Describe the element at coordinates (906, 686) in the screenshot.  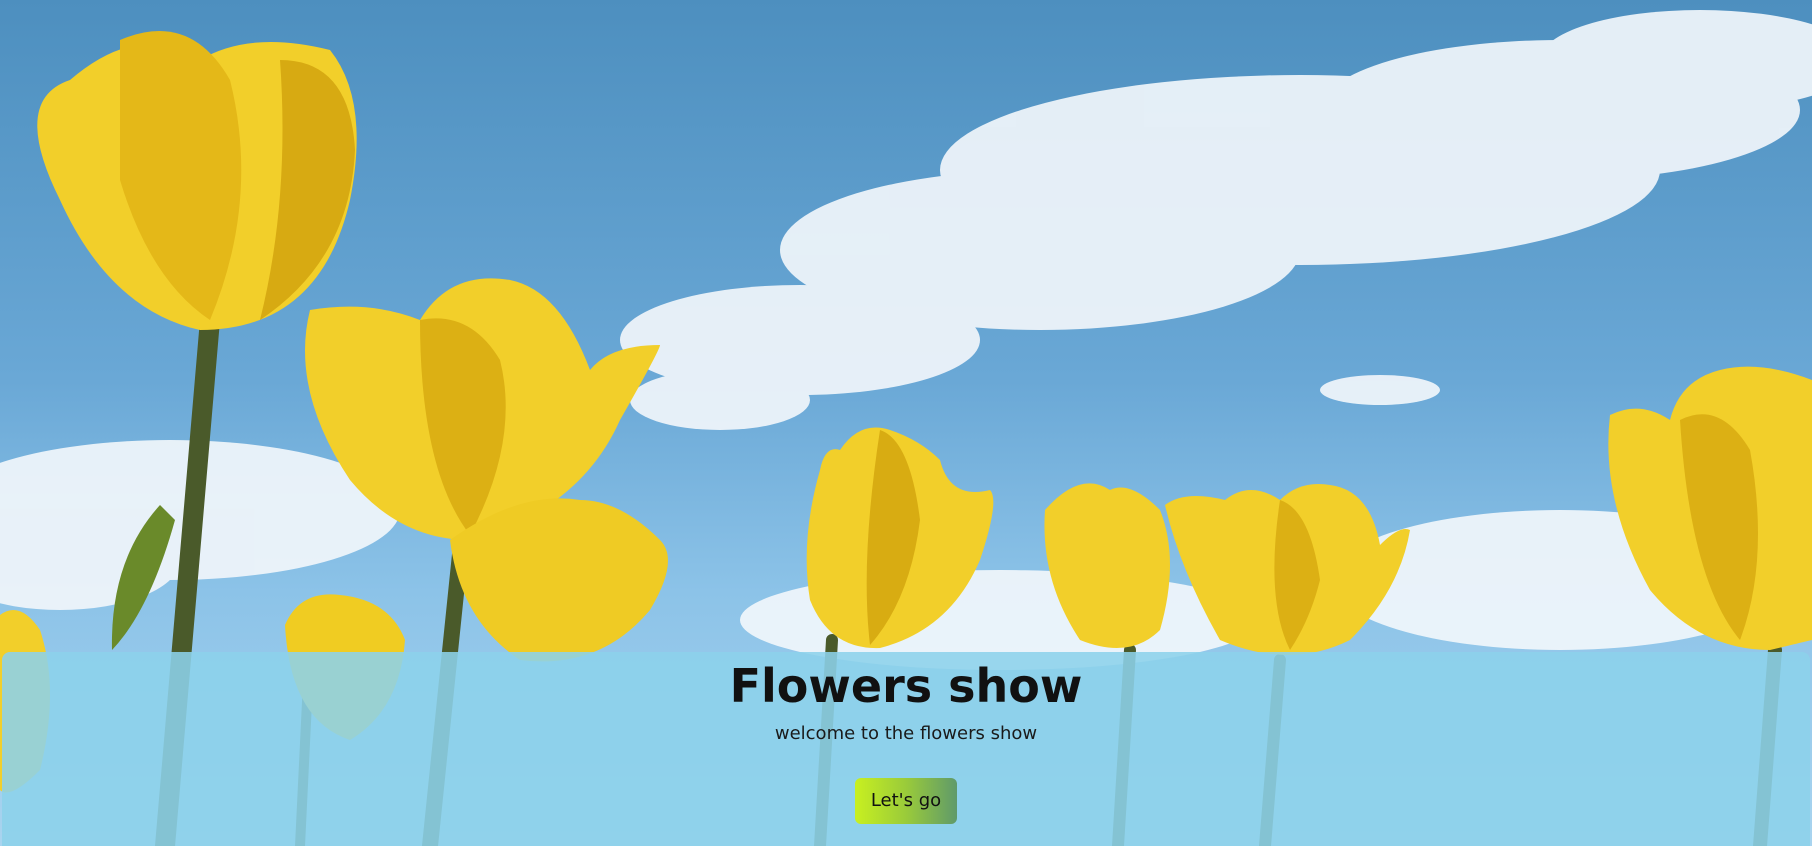
I see `page-title: Flowers show` at that location.